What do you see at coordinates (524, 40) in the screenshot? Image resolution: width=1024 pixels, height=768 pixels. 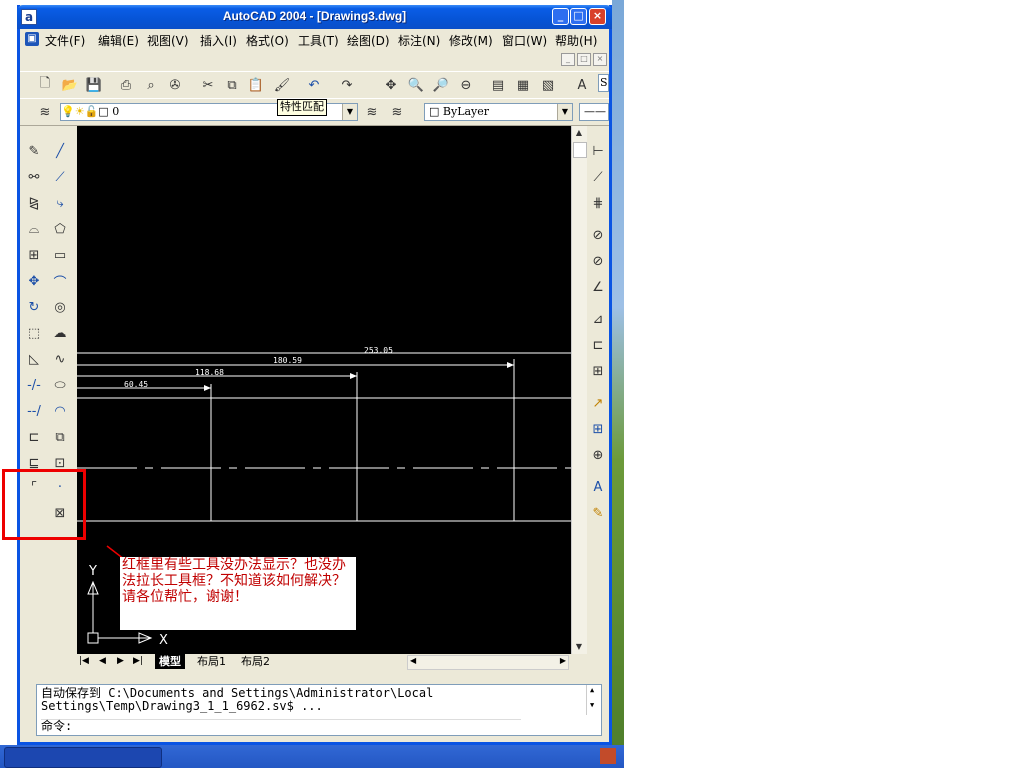 I see `menu-window: 窗口(W)` at bounding box center [524, 40].